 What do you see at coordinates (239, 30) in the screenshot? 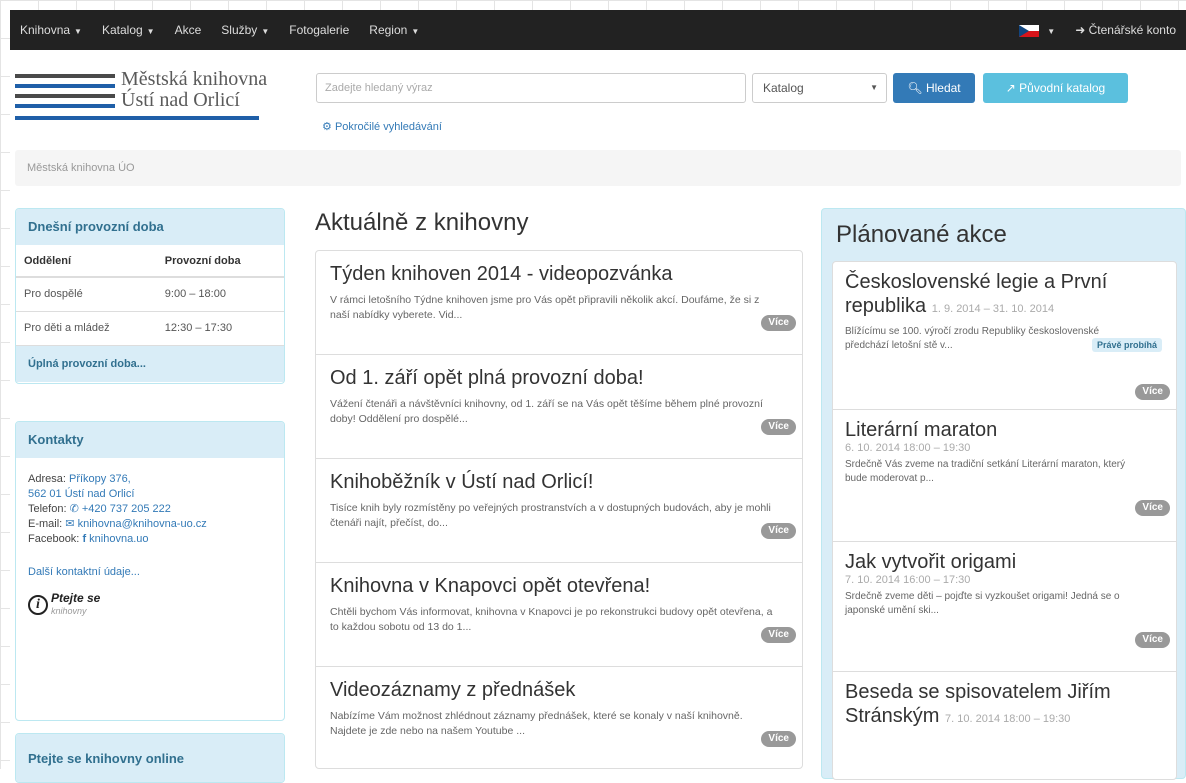
I see `nav-label: Služby` at bounding box center [239, 30].